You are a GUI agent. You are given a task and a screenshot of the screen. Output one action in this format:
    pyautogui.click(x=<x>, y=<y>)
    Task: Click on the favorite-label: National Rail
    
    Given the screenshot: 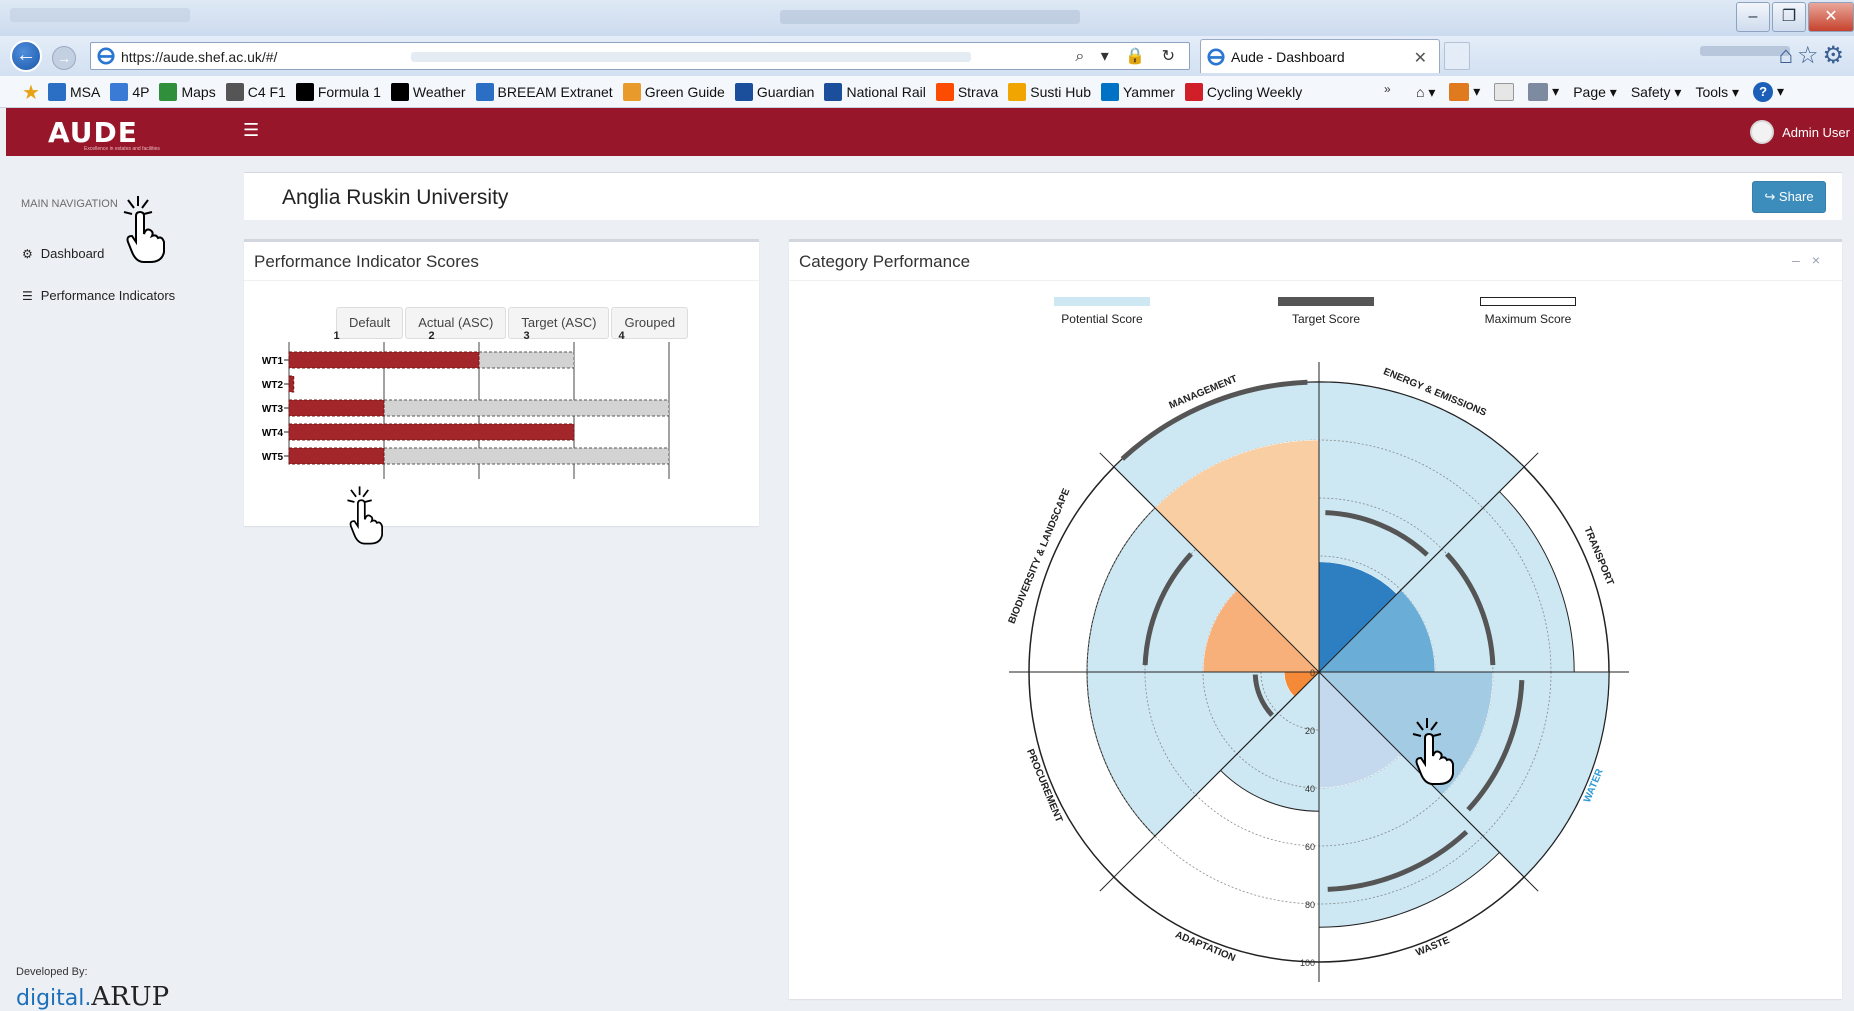 What is the action you would take?
    pyautogui.click(x=886, y=92)
    